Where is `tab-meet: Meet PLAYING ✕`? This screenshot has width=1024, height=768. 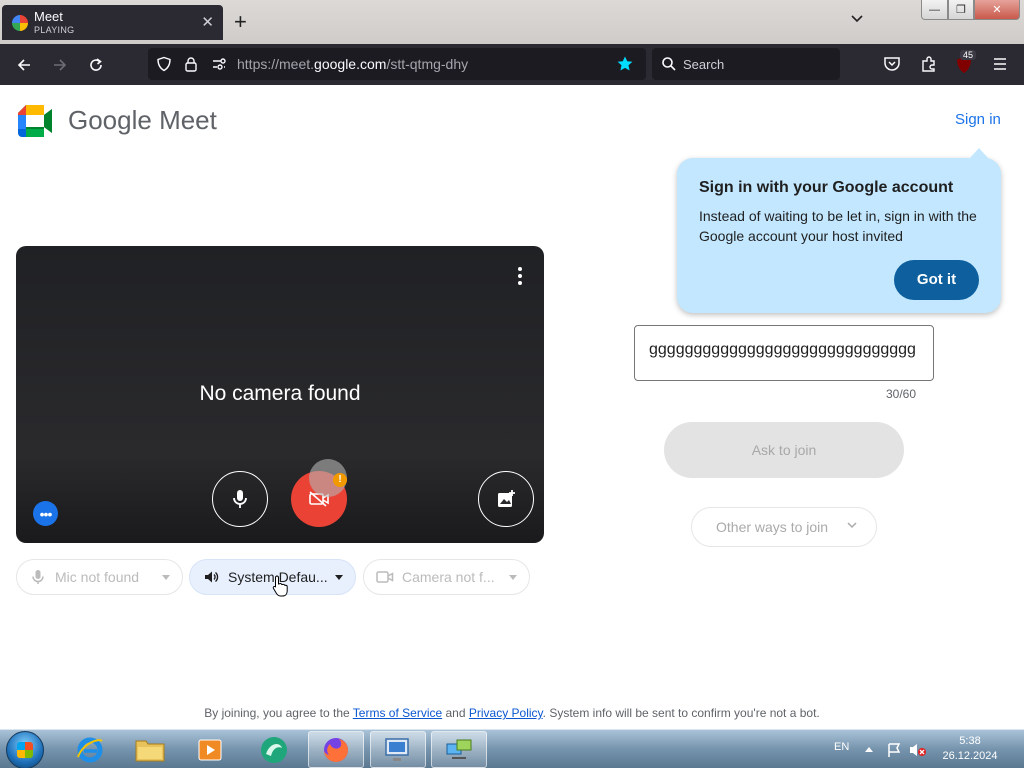 tab-meet: Meet PLAYING ✕ is located at coordinates (112, 22).